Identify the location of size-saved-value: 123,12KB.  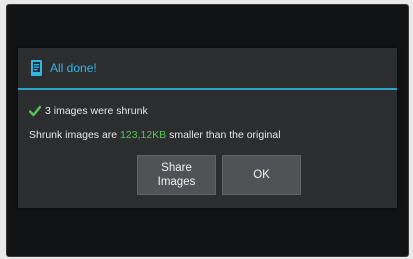
(143, 135).